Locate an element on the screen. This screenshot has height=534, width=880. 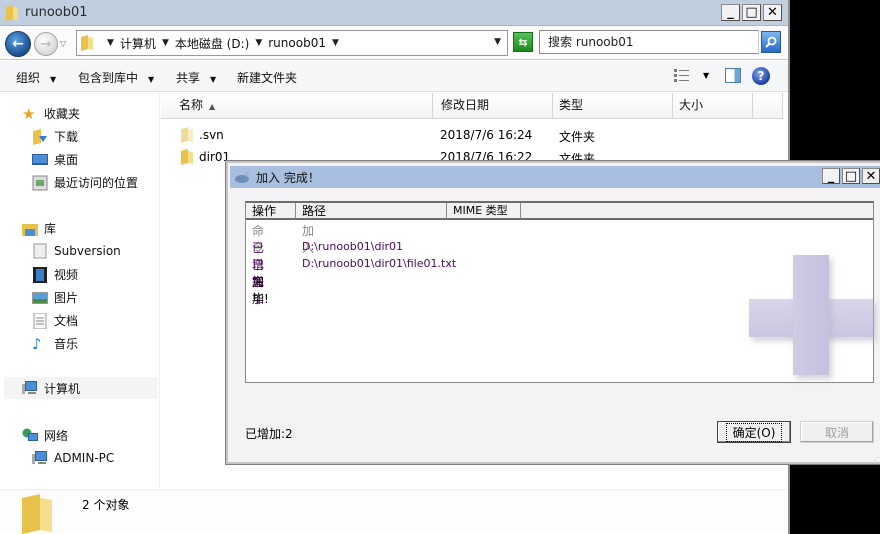
row-path: D:\runoob01\dir01\file01.txt is located at coordinates (379, 263).